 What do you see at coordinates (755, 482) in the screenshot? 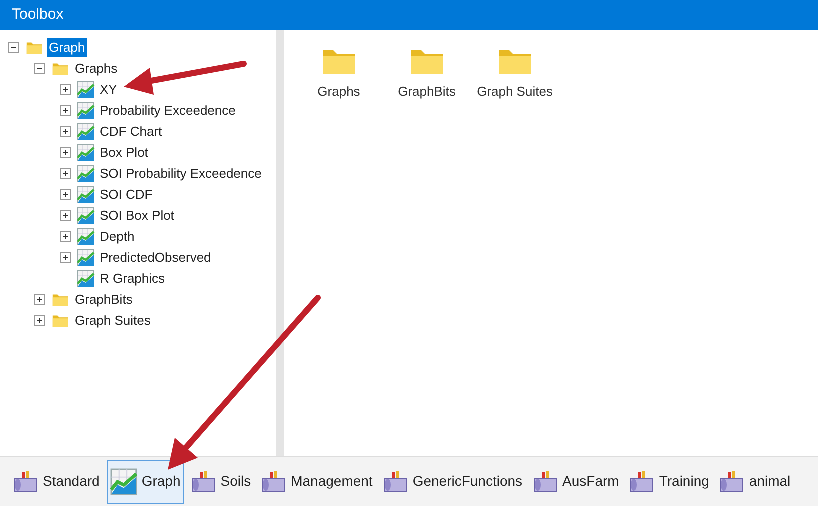
I see `toolbox-tab: animal` at bounding box center [755, 482].